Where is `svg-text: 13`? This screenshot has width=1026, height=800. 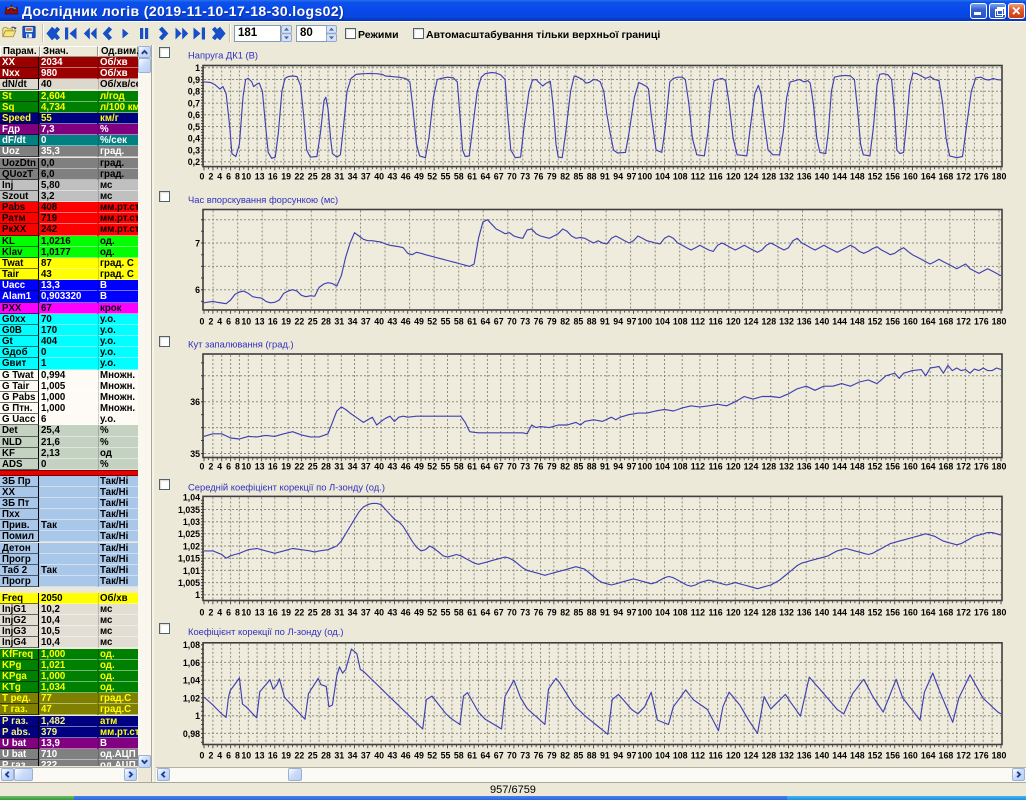 svg-text: 13 is located at coordinates (260, 613).